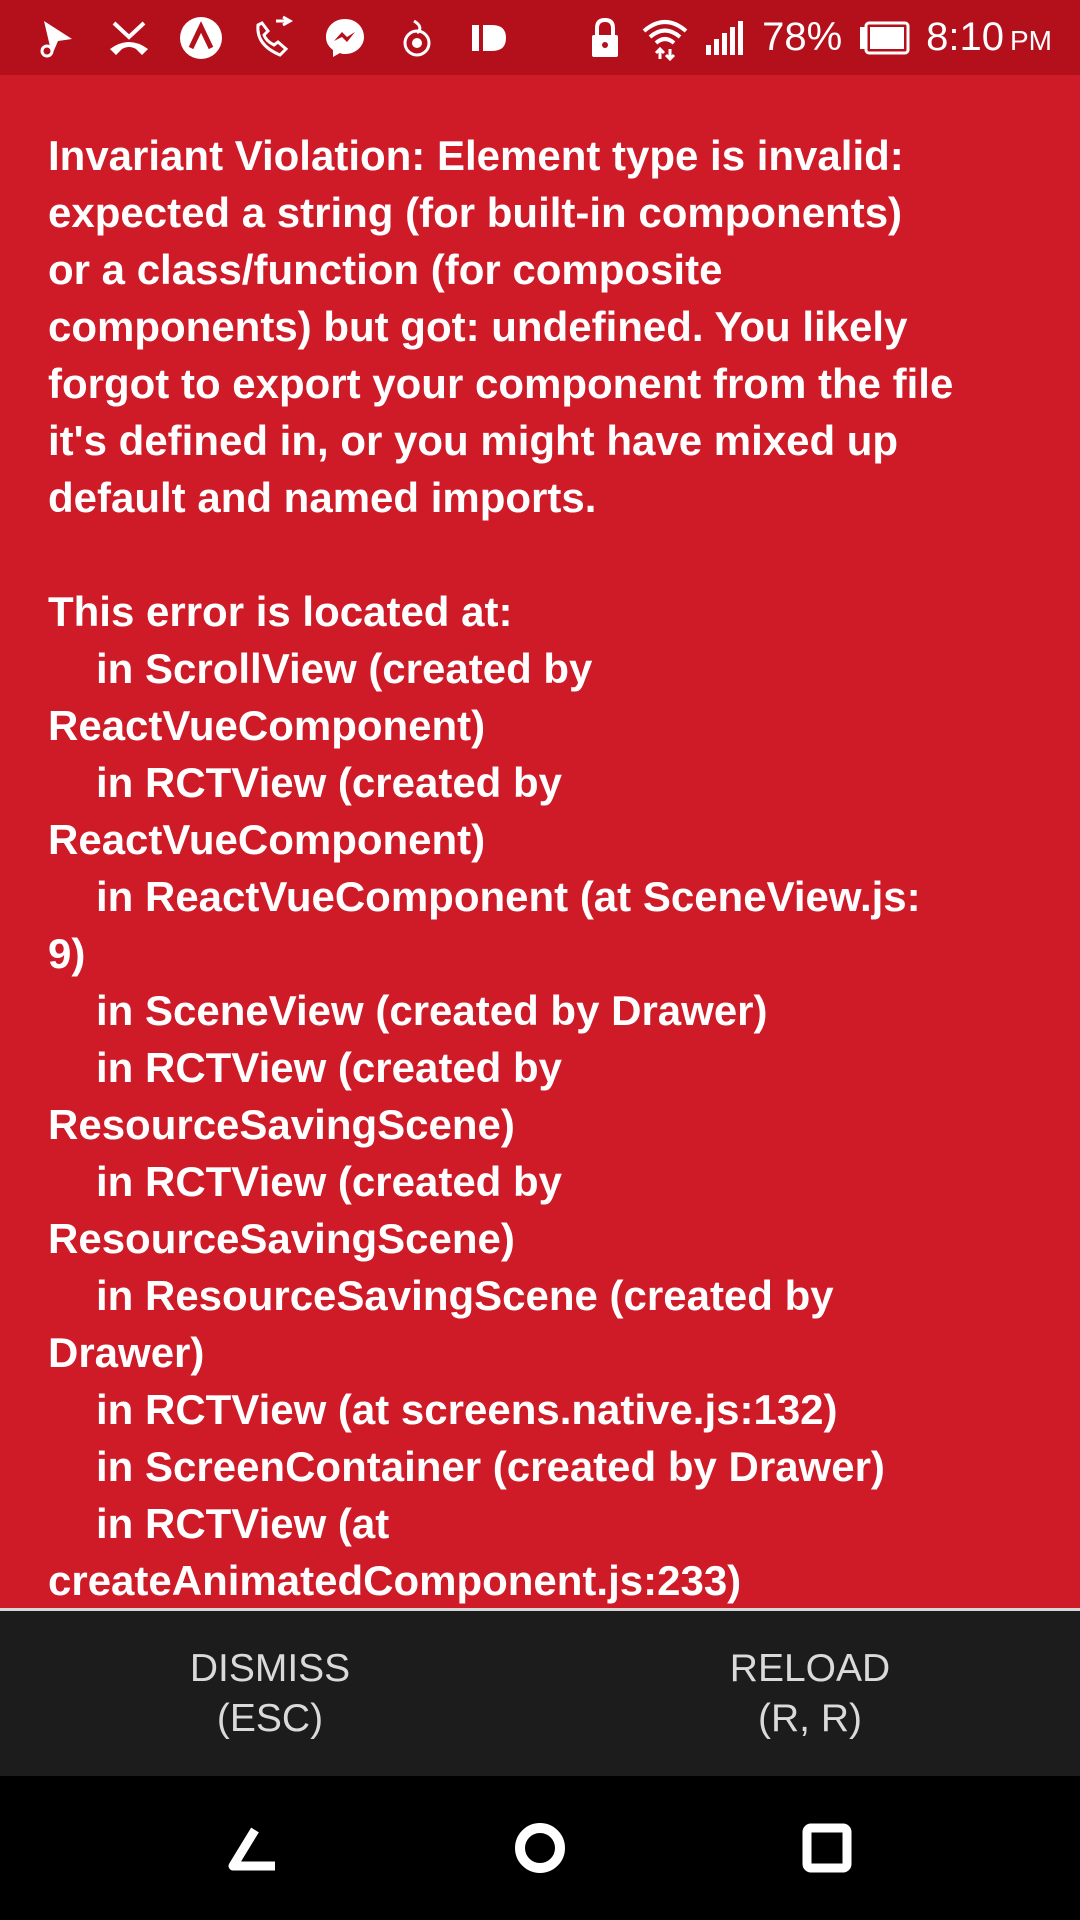 Image resolution: width=1080 pixels, height=1920 pixels. Describe the element at coordinates (201, 38) in the screenshot. I see `app-a-icon` at that location.